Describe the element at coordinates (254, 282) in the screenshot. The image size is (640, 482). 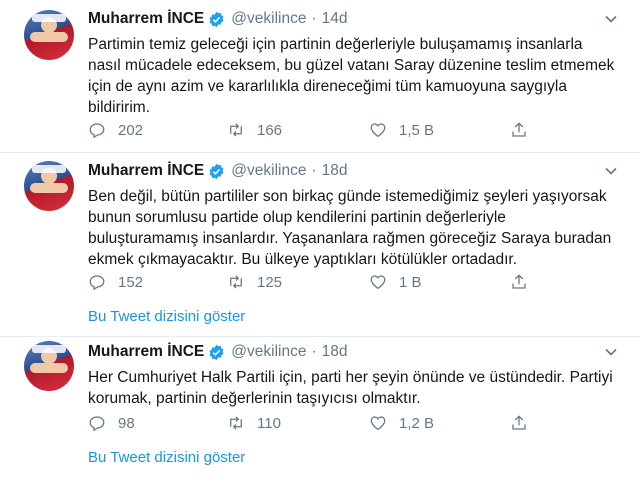
I see `retweet-button: 125` at that location.